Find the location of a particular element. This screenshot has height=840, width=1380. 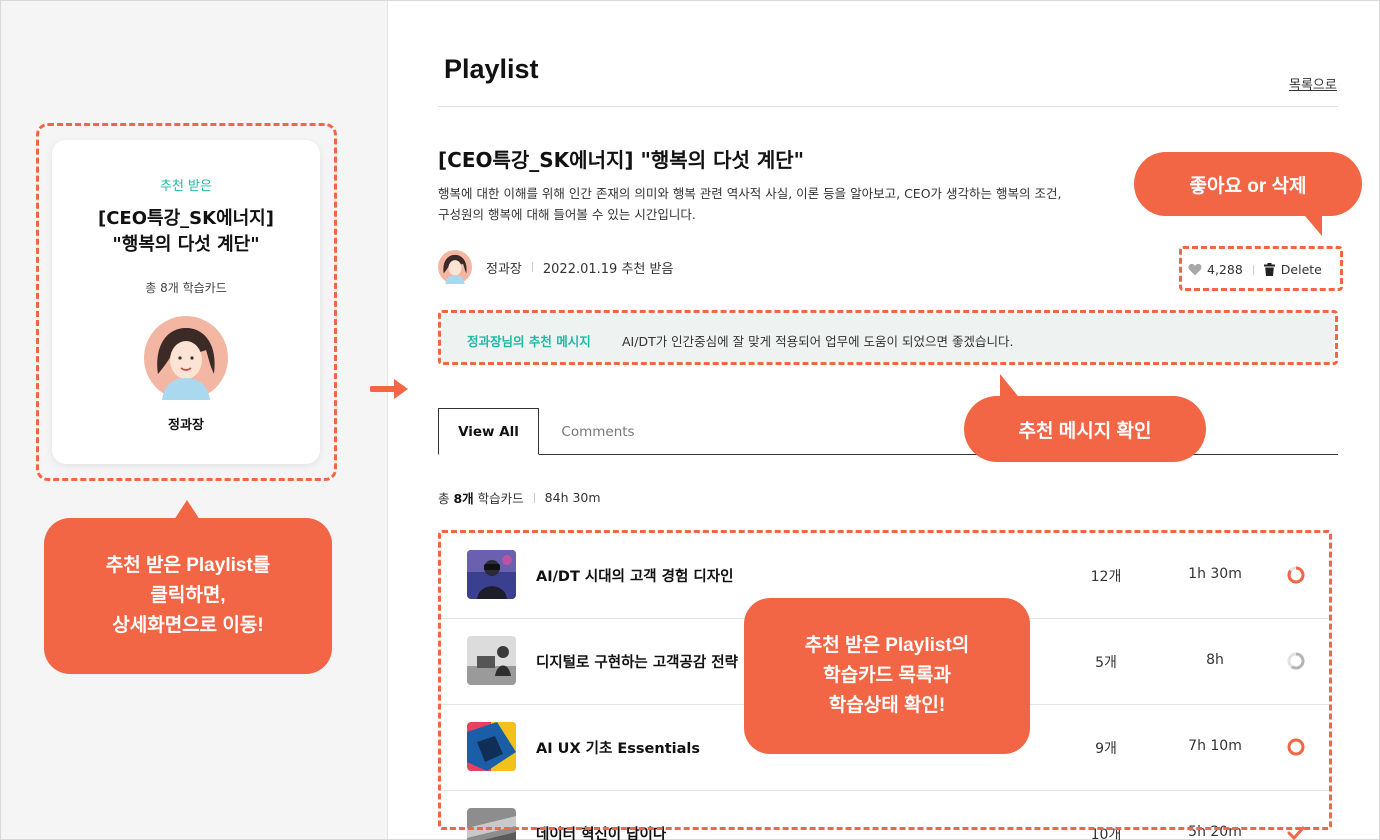

actions-highlight-frame is located at coordinates (1261, 268).